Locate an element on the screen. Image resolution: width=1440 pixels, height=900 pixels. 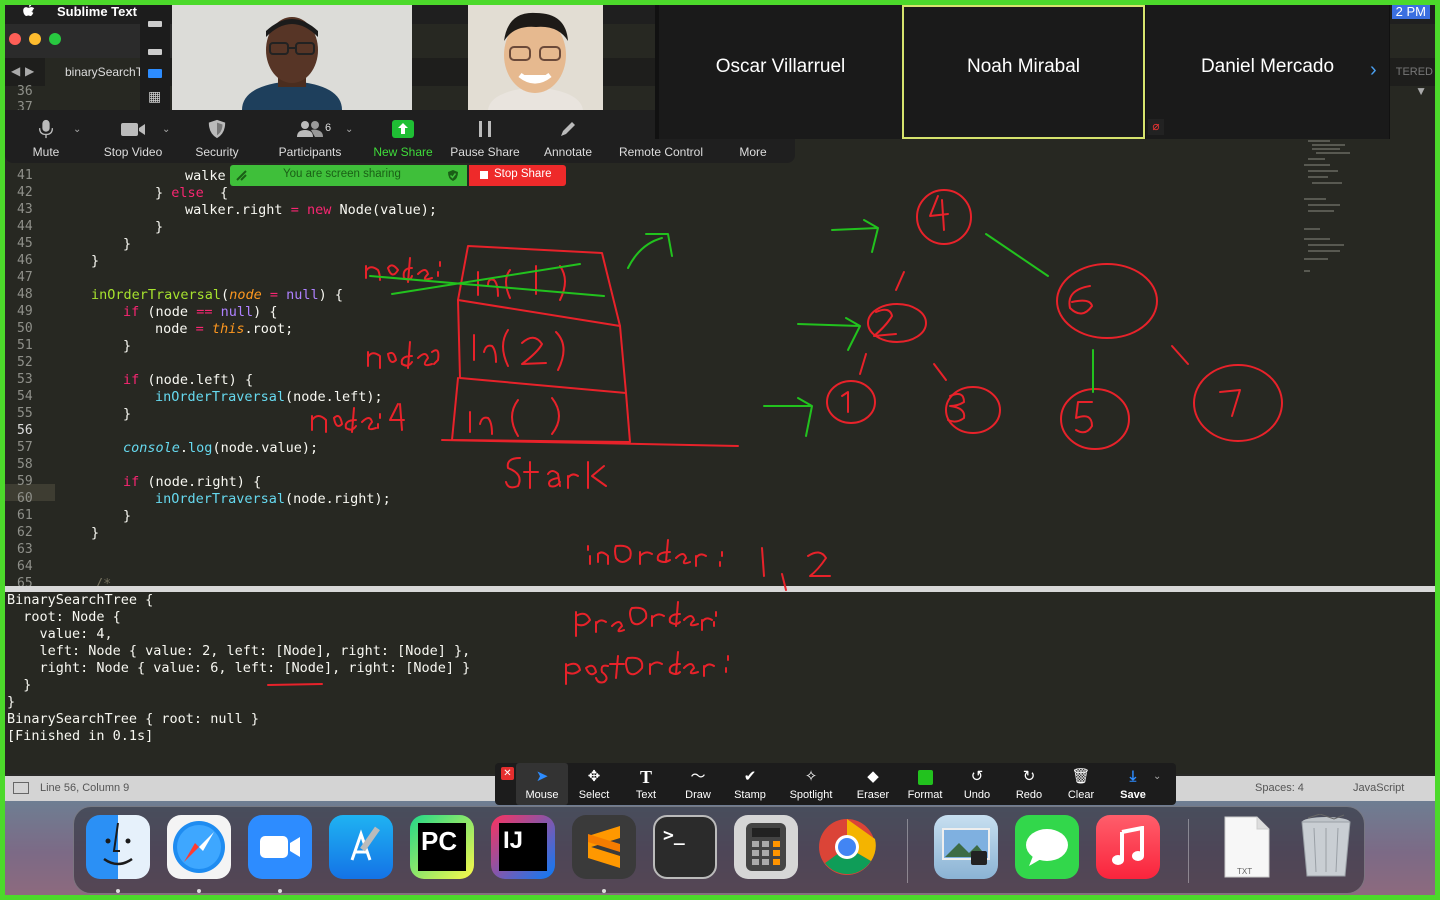
participants-label: Participants is located at coordinates (310, 152).